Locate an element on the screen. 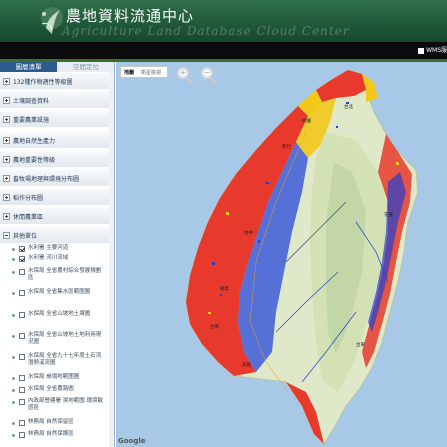 The height and width of the screenshot is (447, 447). place-label: 花蓮 is located at coordinates (388, 215).